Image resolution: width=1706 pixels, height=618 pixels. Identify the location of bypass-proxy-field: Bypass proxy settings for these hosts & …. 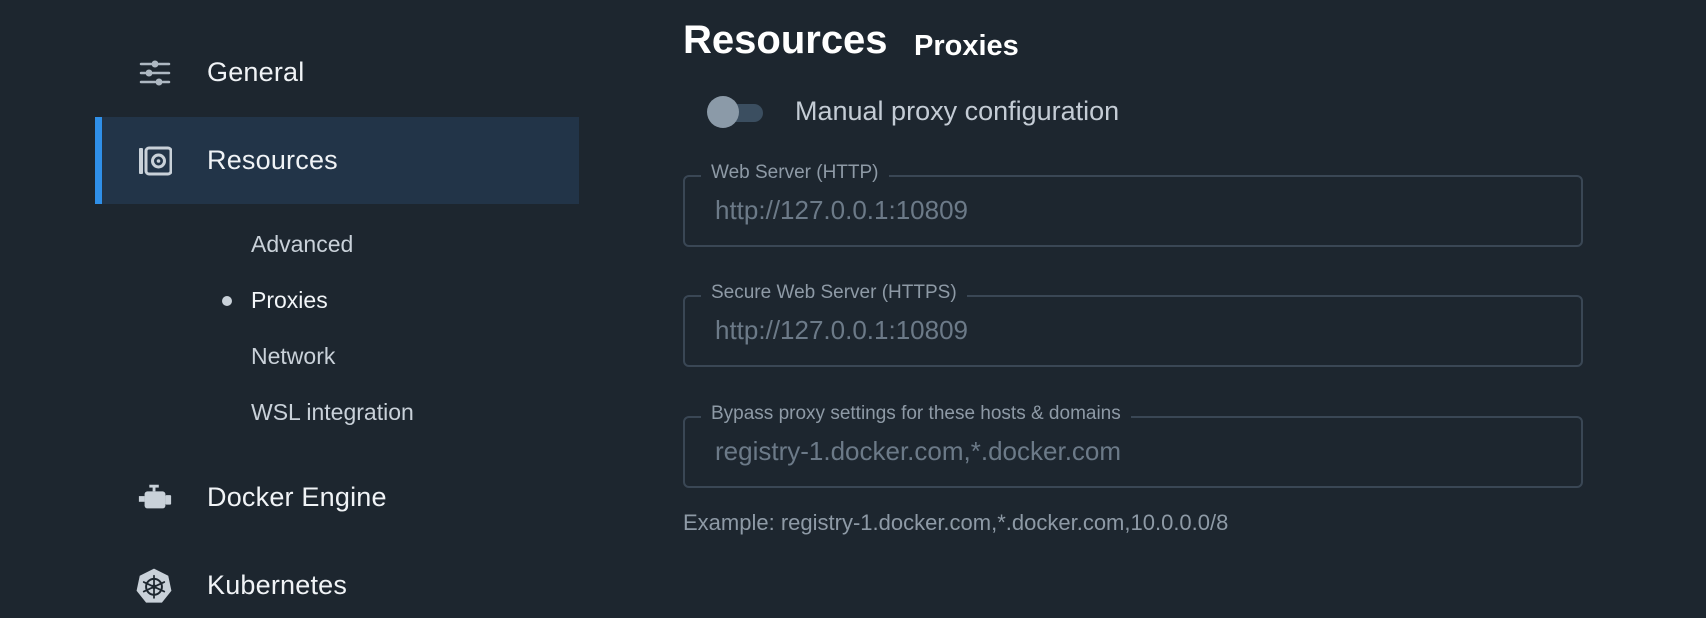
(1133, 445).